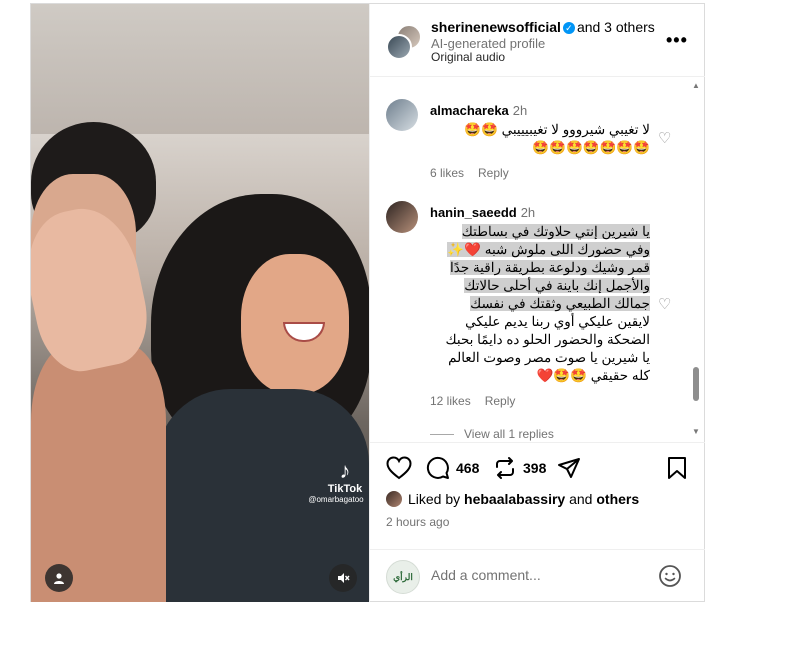 Image resolution: width=795 pixels, height=646 pixels. I want to click on comment-username-text: almachareka, so click(469, 110).